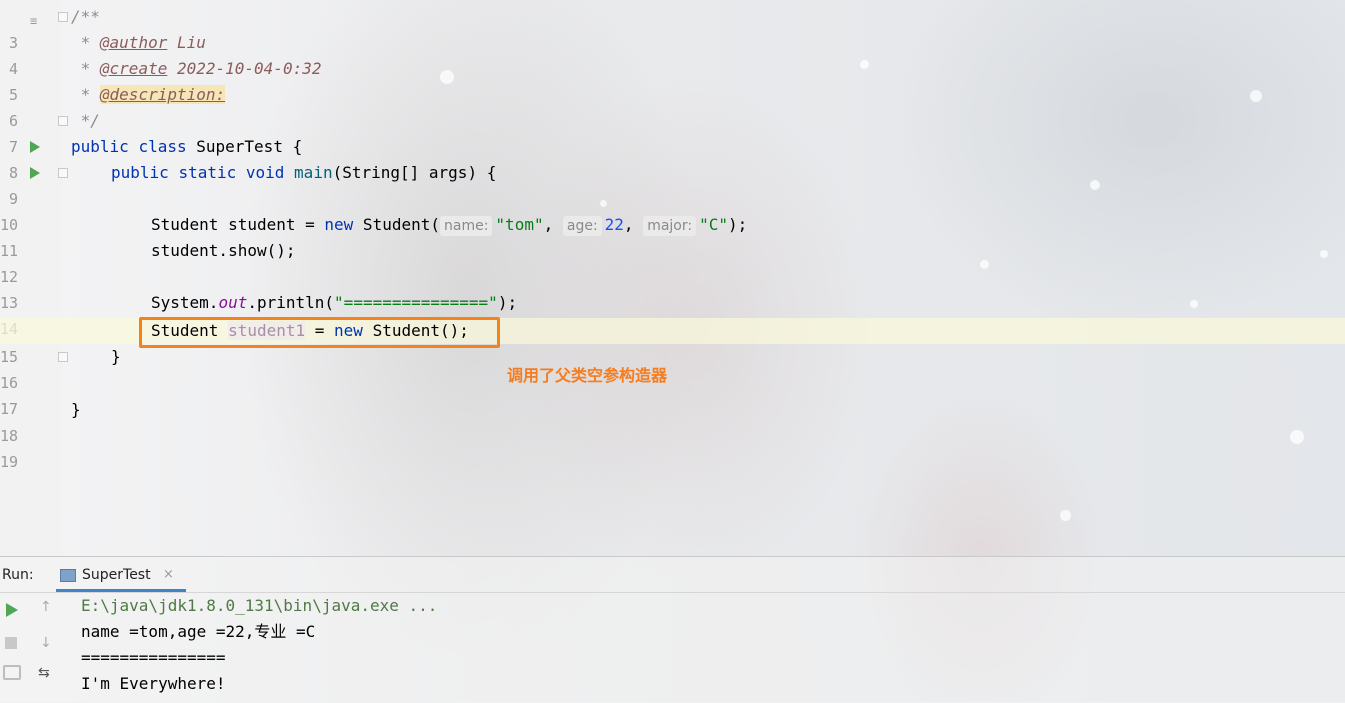  Describe the element at coordinates (582, 226) in the screenshot. I see `parameter-hint: age:` at that location.